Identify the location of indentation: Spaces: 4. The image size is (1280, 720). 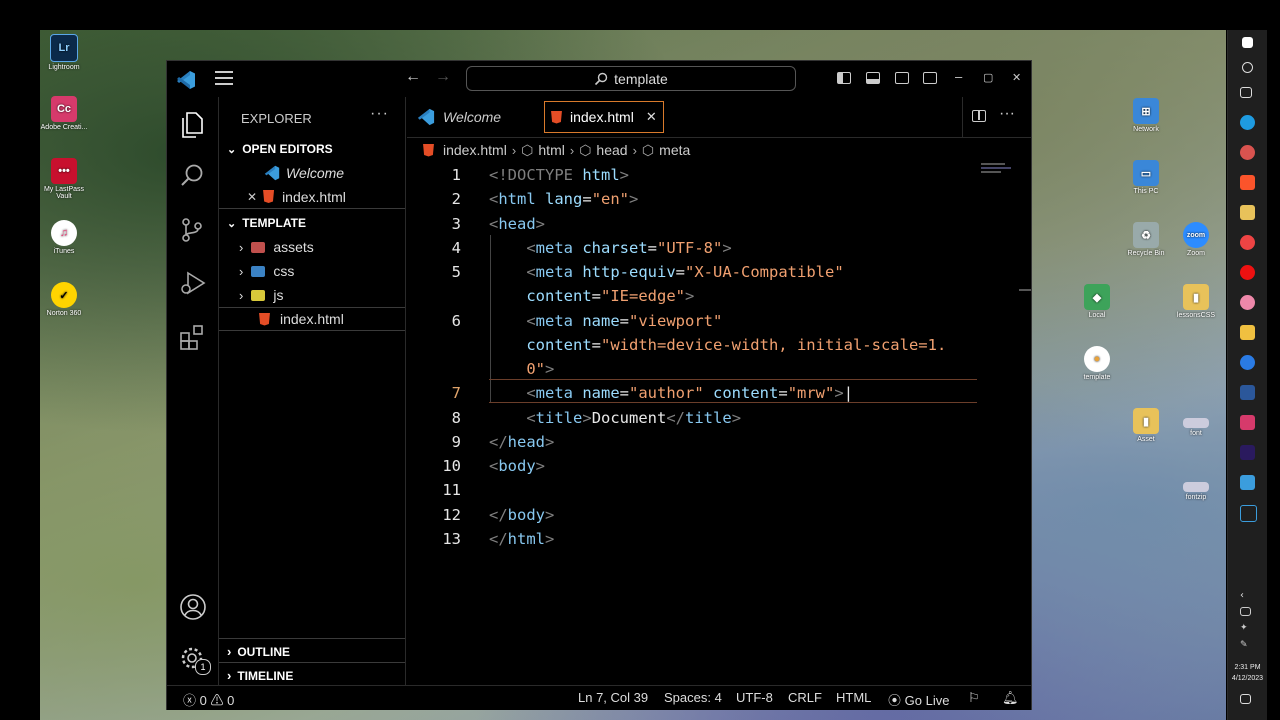
(693, 697).